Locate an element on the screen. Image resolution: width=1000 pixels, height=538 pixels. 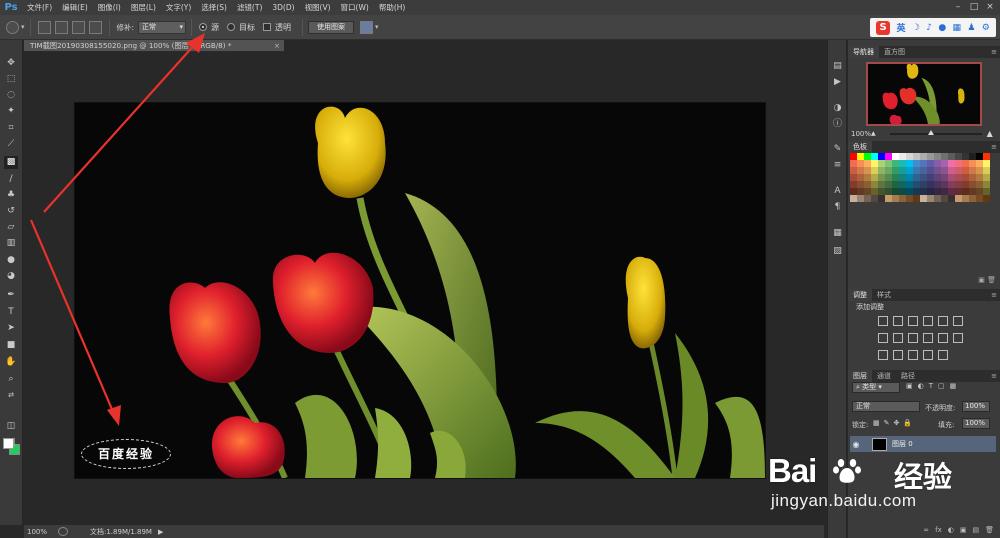
source-radio: 源 is located at coordinates (209, 27).